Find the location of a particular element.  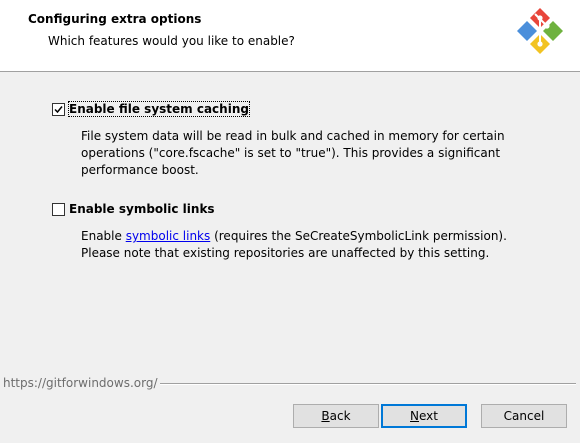

next-button: Next is located at coordinates (424, 416).